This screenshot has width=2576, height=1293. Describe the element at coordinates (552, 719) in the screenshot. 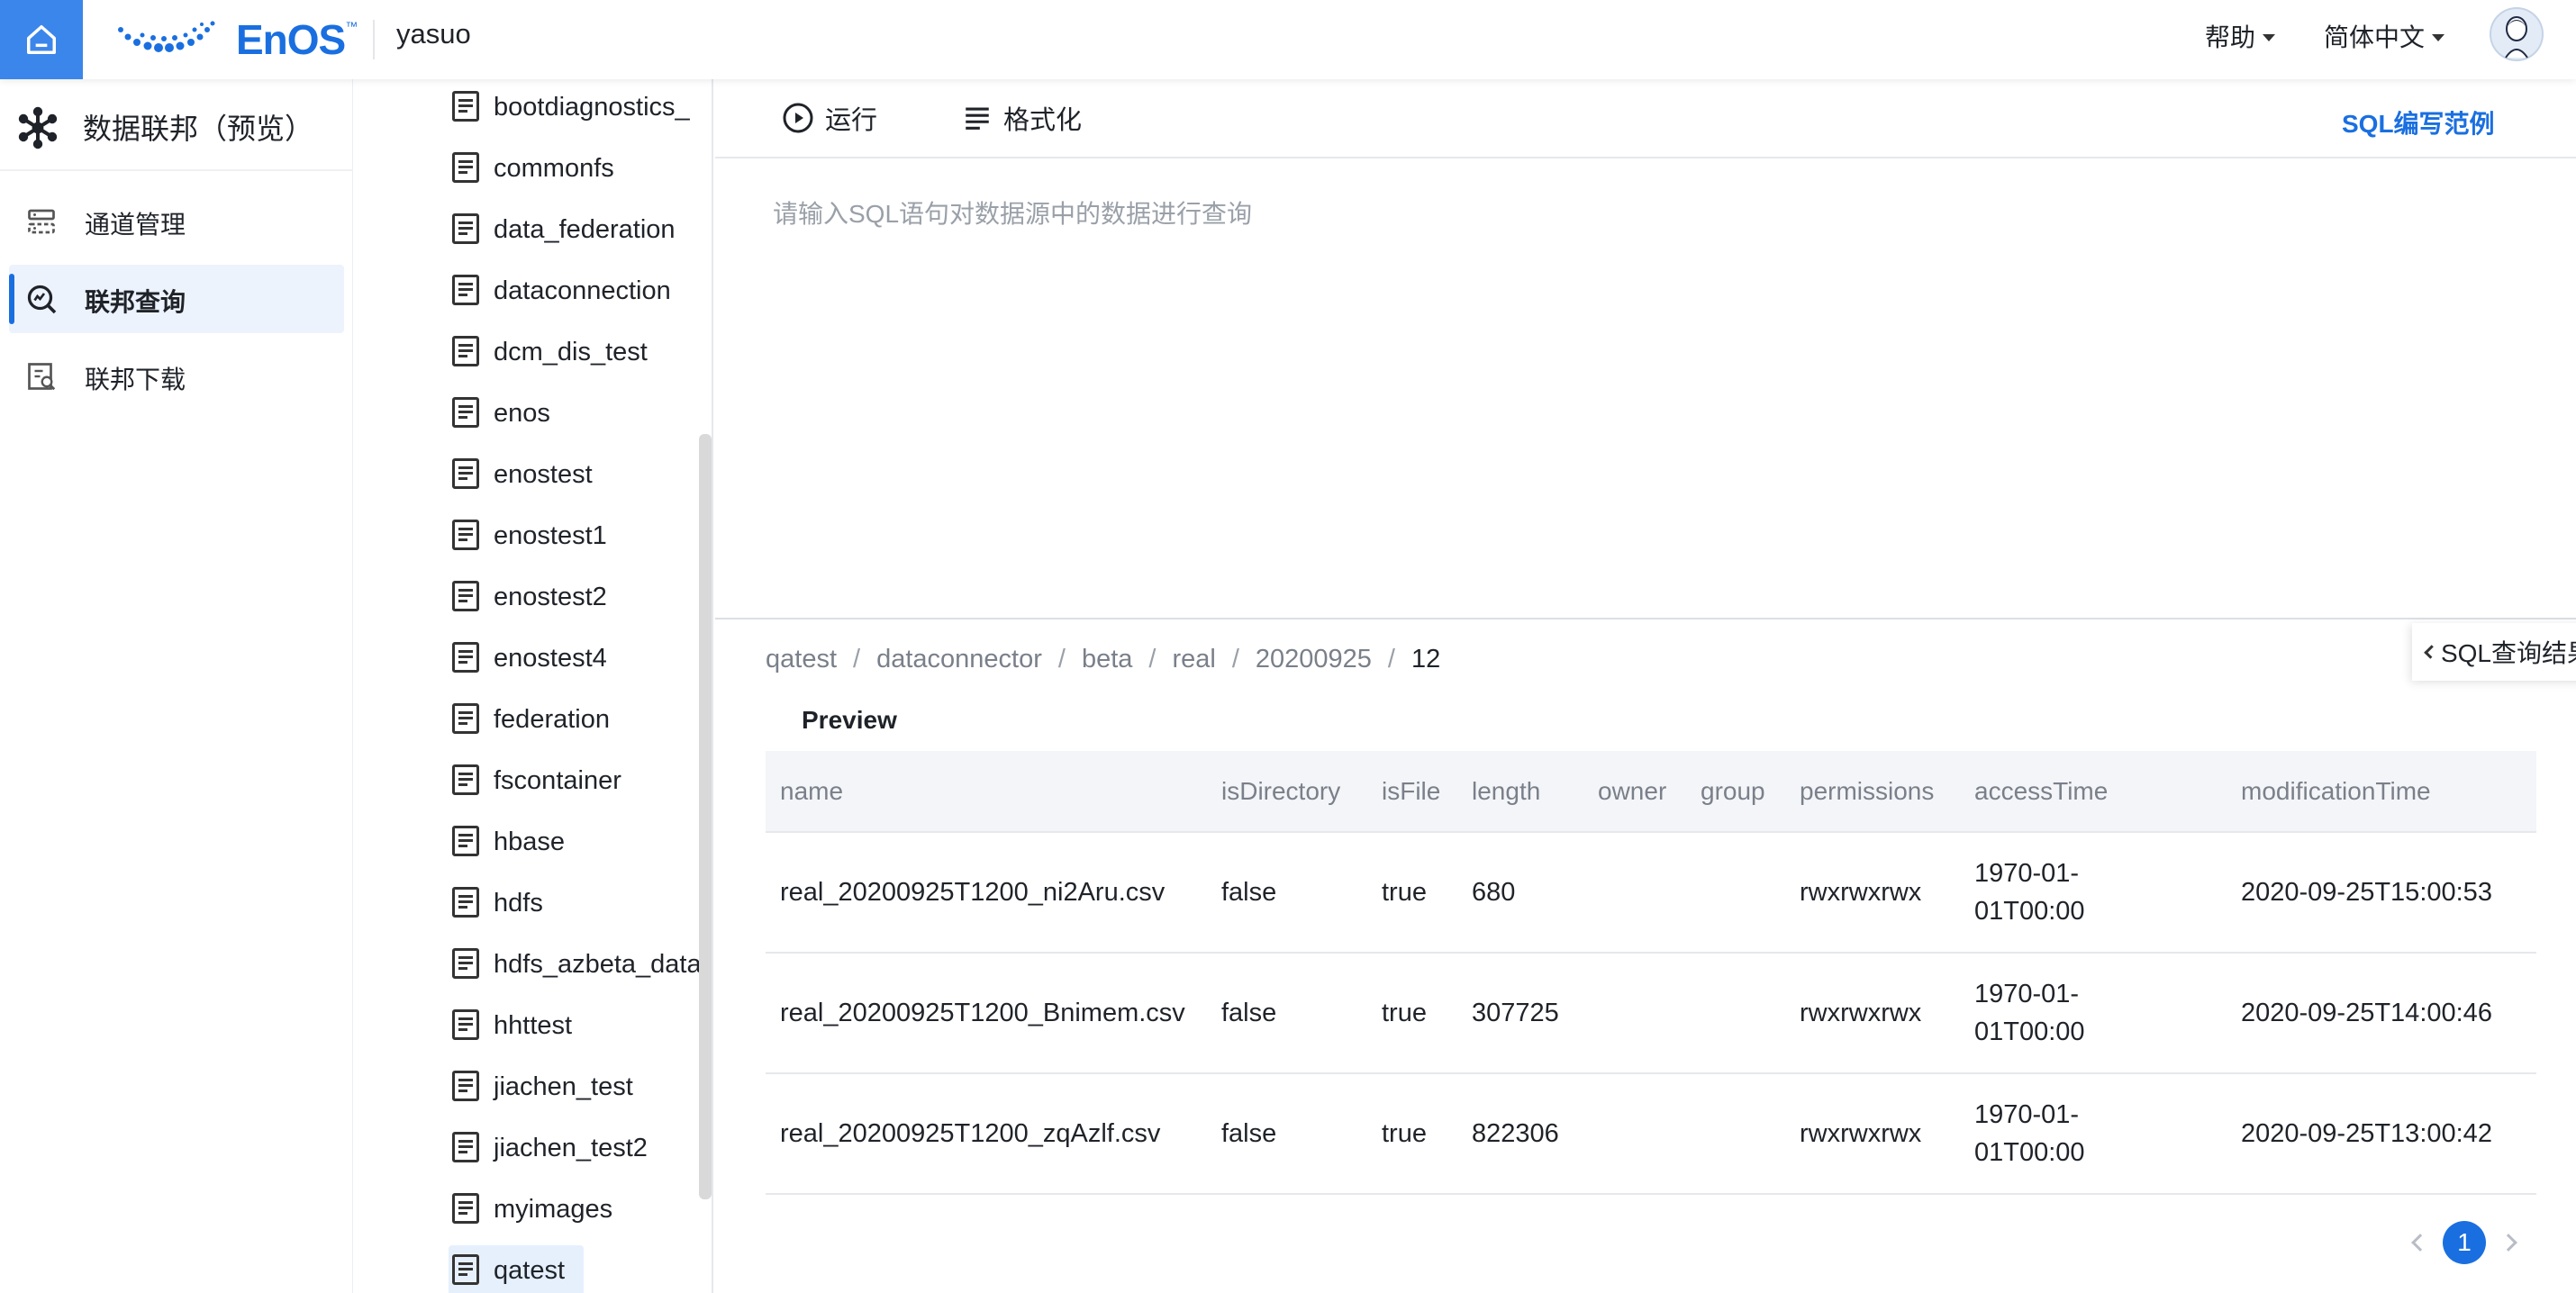

I see `tree-item-label: federation` at that location.